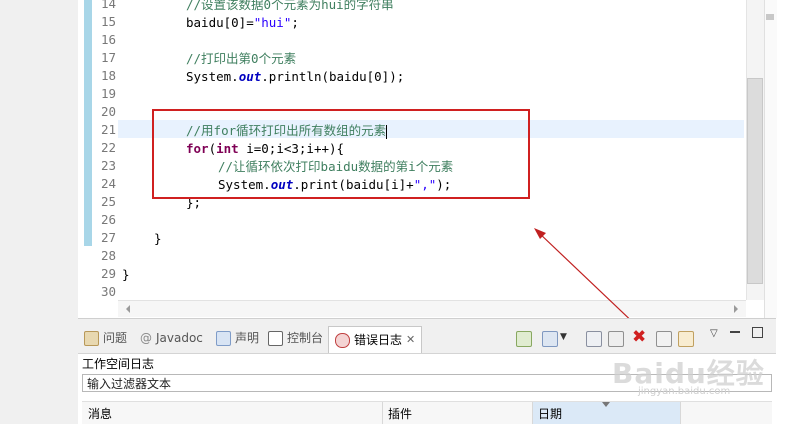  I want to click on tab-label: 问题, so click(115, 338).